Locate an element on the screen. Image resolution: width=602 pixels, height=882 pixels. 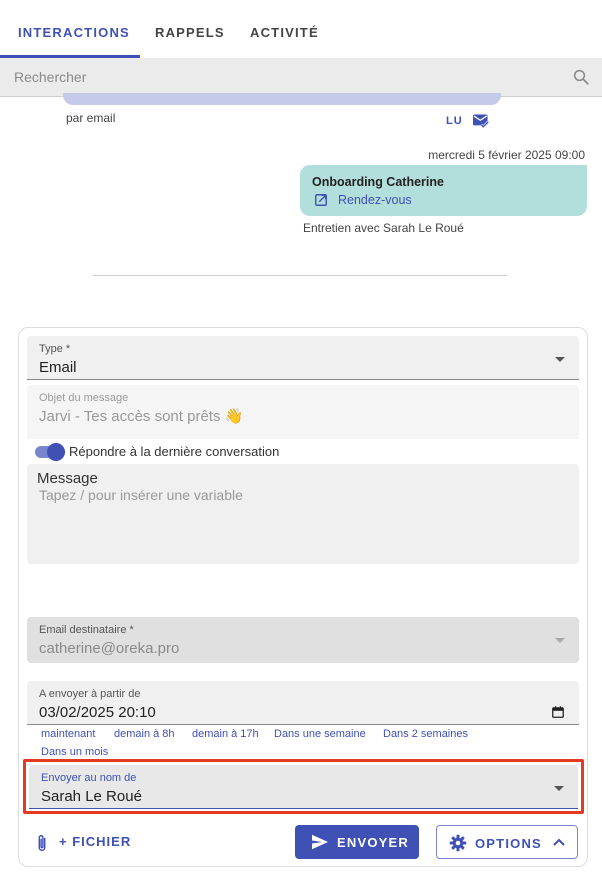
sender-highlight: Envoyer au nom de Sarah Le Roué is located at coordinates (303, 786).